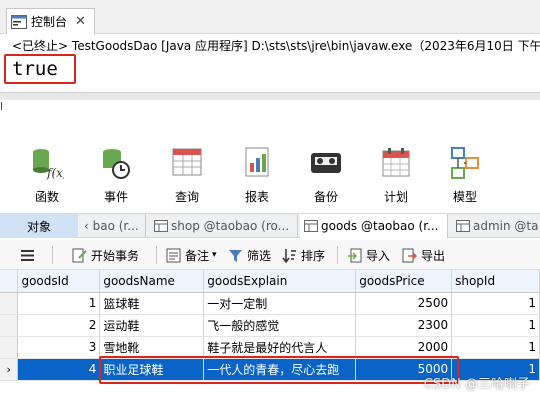 This screenshot has height=401, width=540. Describe the element at coordinates (280, 325) in the screenshot. I see `cell-goodsexplain: 飞一般的感觉` at that location.